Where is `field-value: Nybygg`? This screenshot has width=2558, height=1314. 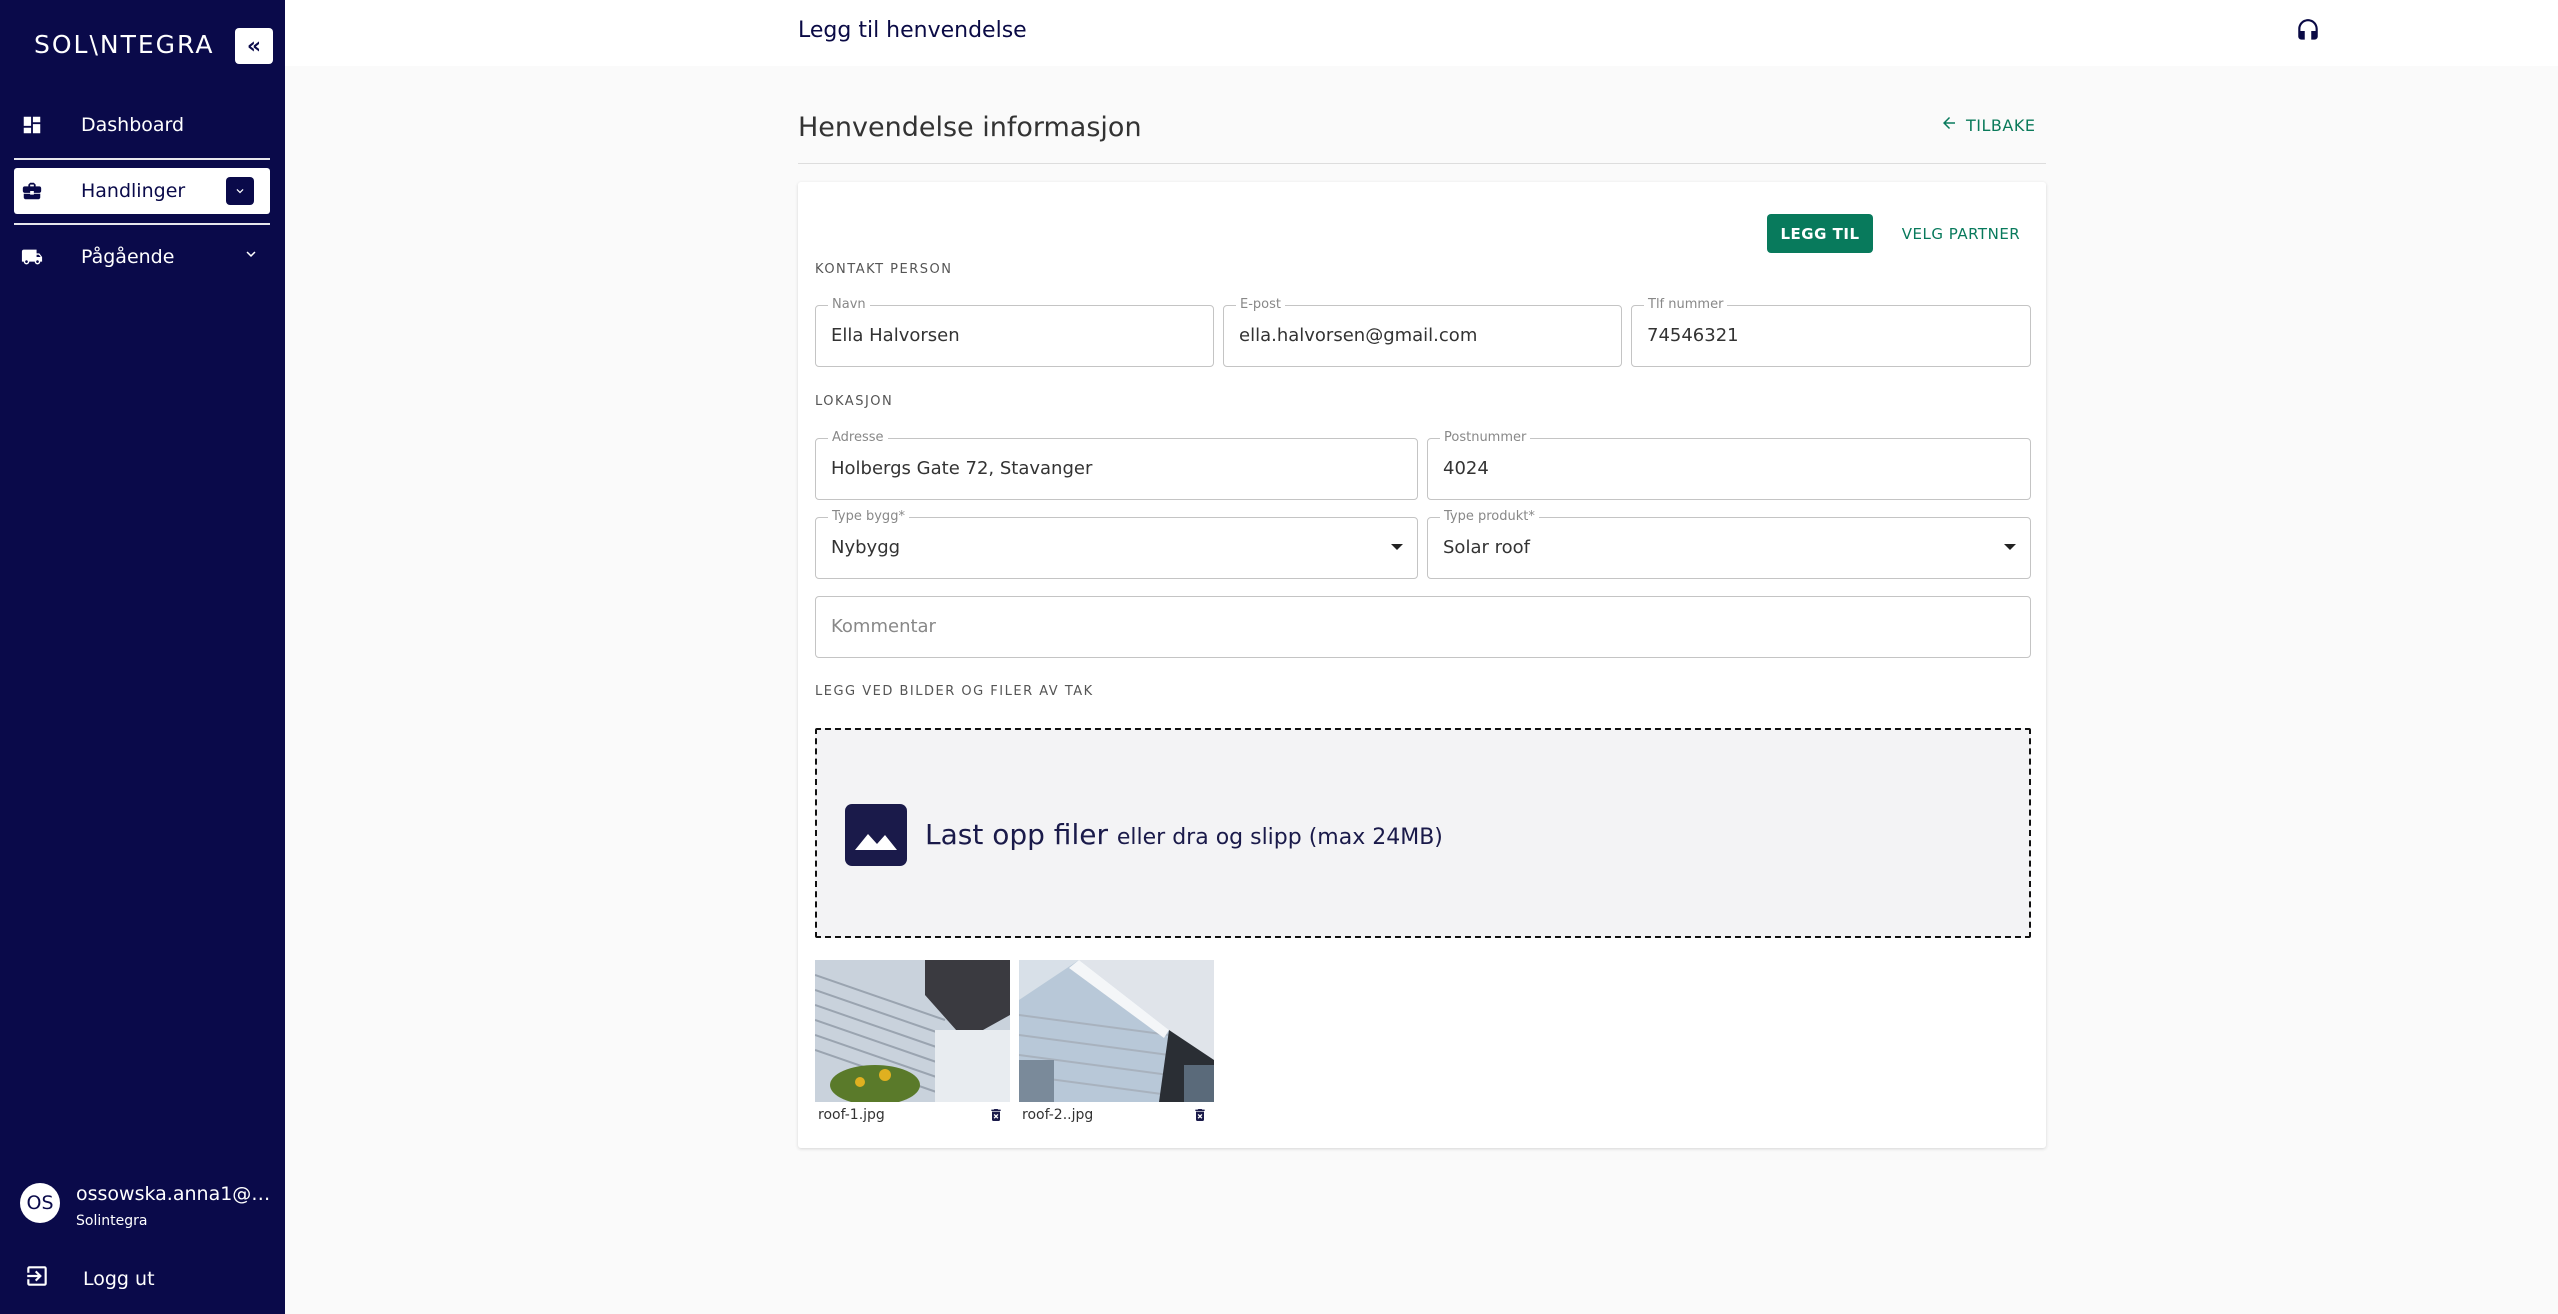 field-value: Nybygg is located at coordinates (866, 547).